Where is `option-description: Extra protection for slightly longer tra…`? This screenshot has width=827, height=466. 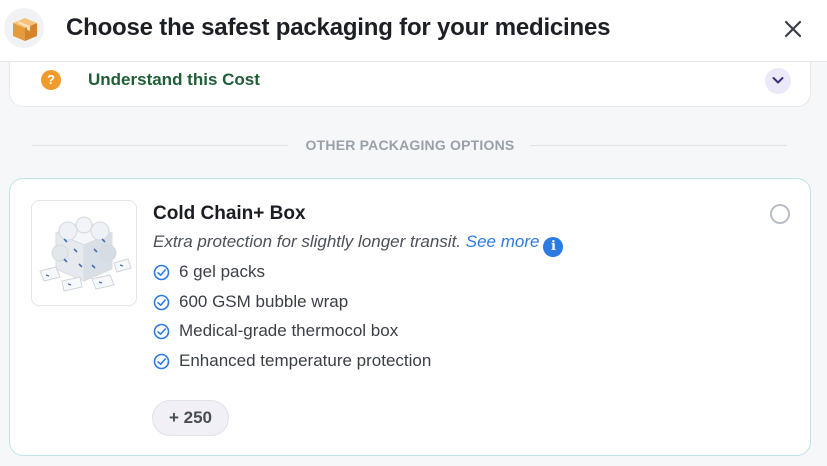
option-description: Extra protection for slightly longer tra… is located at coordinates (358, 244).